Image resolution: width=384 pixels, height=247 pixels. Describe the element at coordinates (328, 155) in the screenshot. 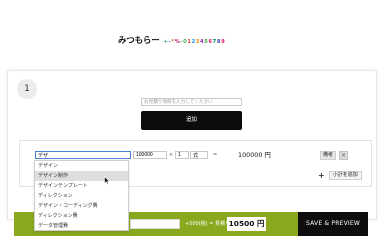

I see `memo-button: 備考` at that location.